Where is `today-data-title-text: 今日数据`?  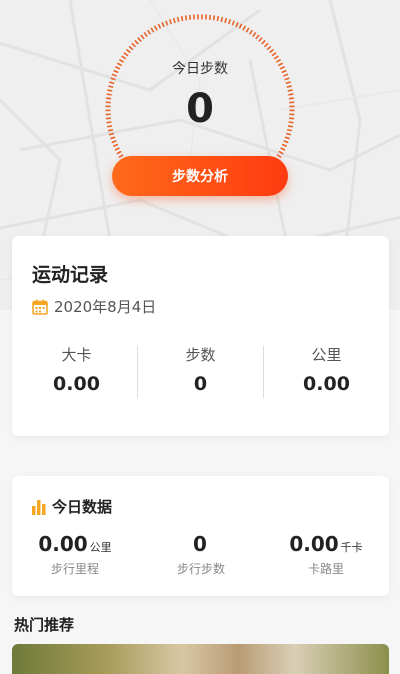
today-data-title-text: 今日数据 is located at coordinates (82, 507).